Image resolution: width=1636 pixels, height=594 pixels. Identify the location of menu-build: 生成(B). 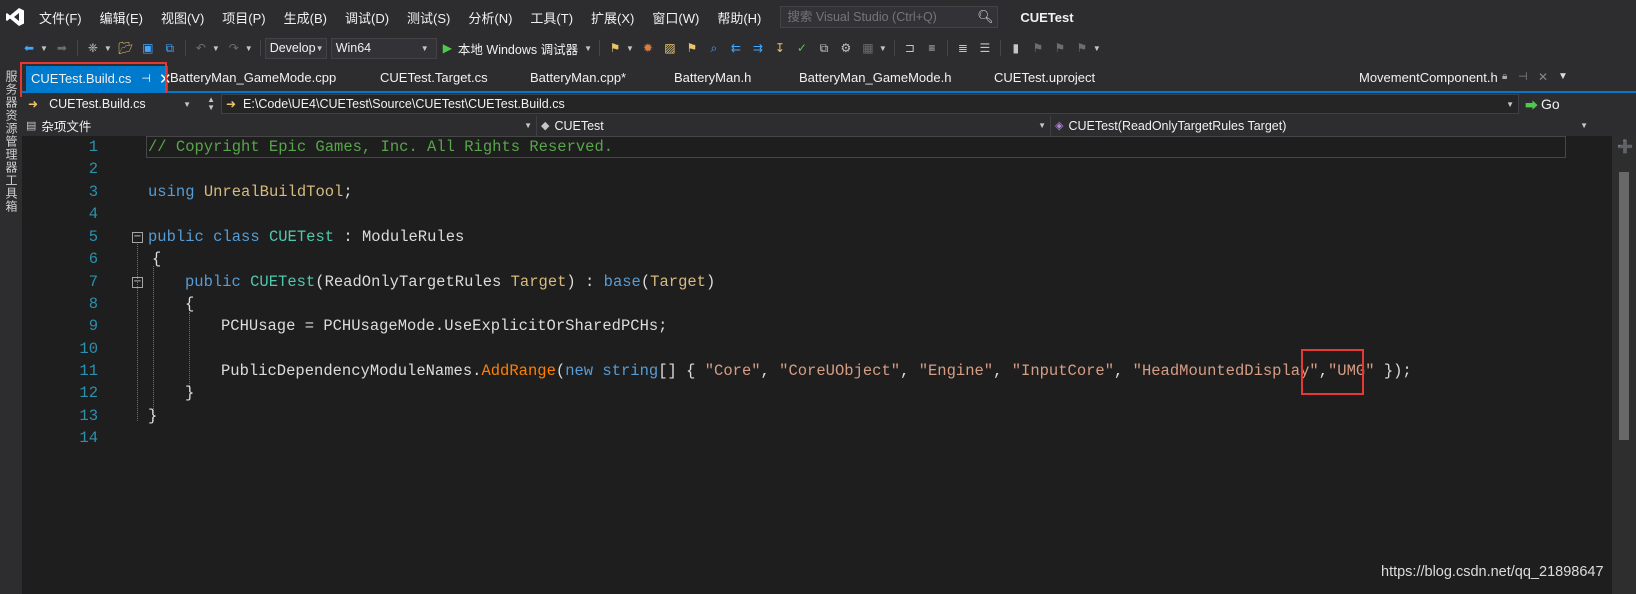
(305, 17).